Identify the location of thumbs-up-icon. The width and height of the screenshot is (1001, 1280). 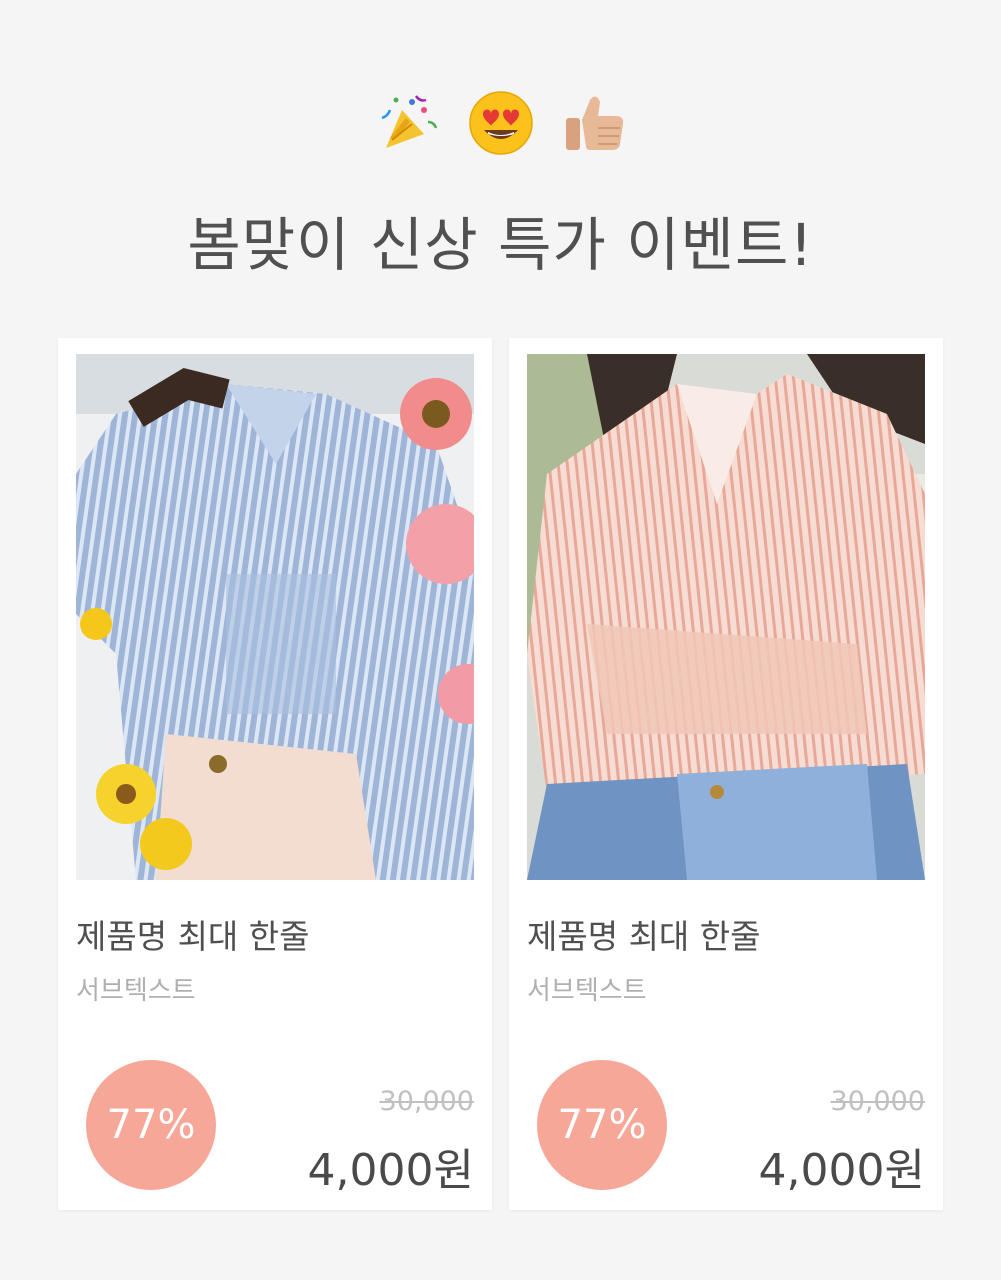
(594, 123).